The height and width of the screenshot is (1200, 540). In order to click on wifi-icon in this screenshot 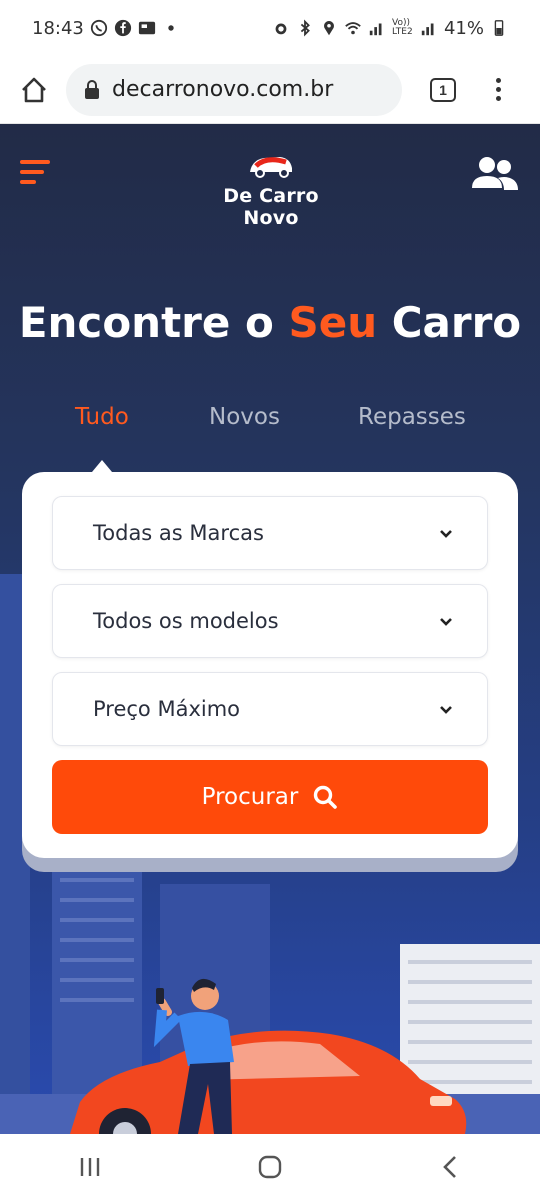, I will do `click(353, 28)`.